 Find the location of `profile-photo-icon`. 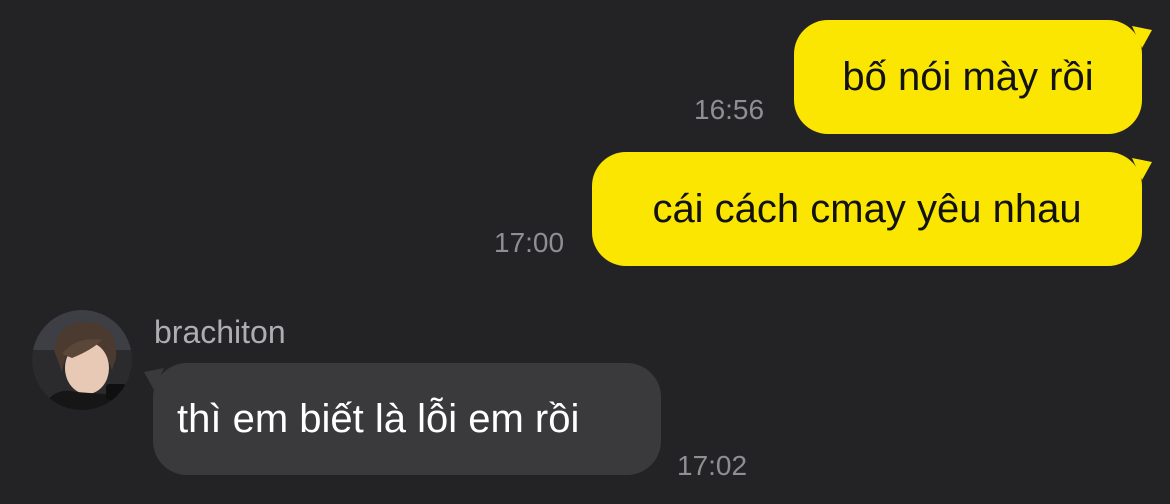

profile-photo-icon is located at coordinates (82, 360).